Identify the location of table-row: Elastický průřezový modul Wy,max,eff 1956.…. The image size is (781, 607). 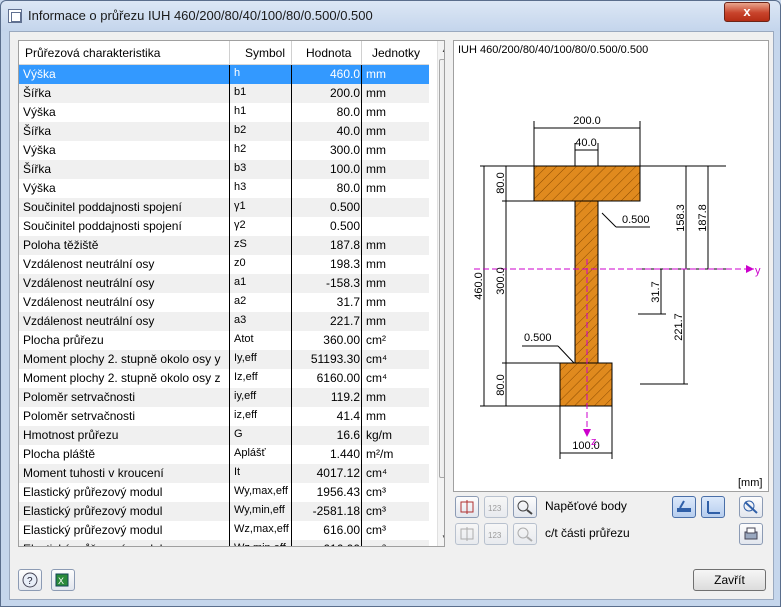
(224, 492).